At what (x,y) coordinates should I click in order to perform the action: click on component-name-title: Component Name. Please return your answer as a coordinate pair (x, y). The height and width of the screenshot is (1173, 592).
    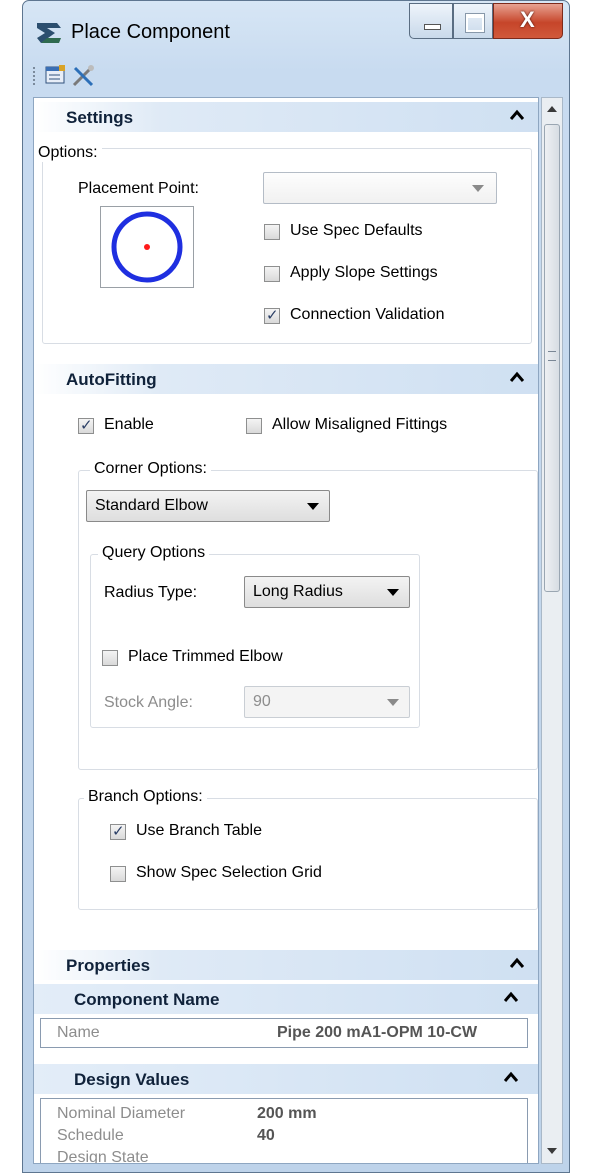
    Looking at the image, I should click on (147, 999).